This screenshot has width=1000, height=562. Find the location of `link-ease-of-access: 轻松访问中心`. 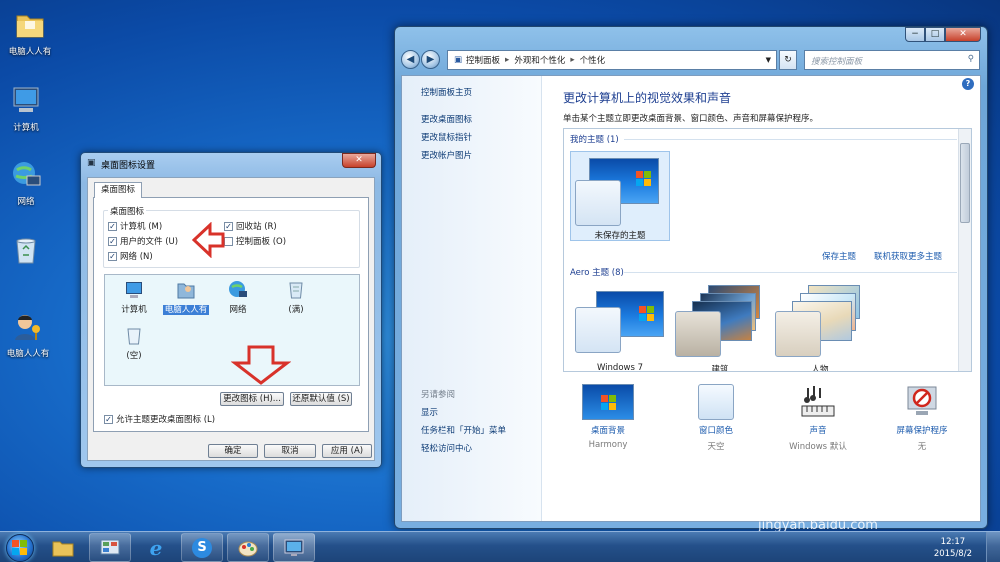

link-ease-of-access: 轻松访问中心 is located at coordinates (446, 448).